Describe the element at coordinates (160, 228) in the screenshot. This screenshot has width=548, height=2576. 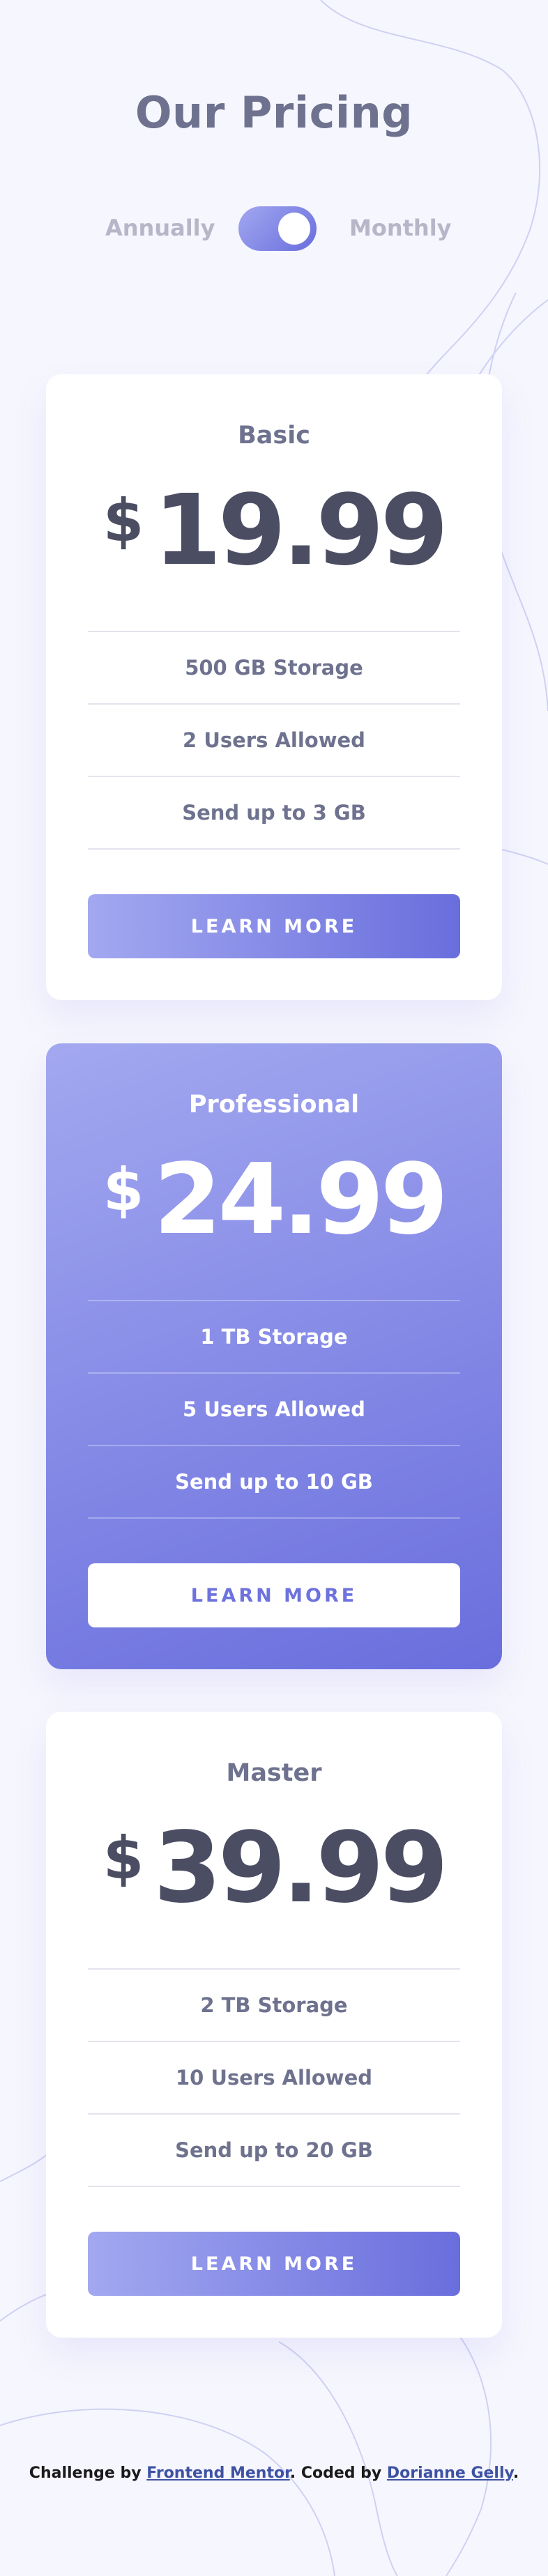
I see `annually-label: Annually` at that location.